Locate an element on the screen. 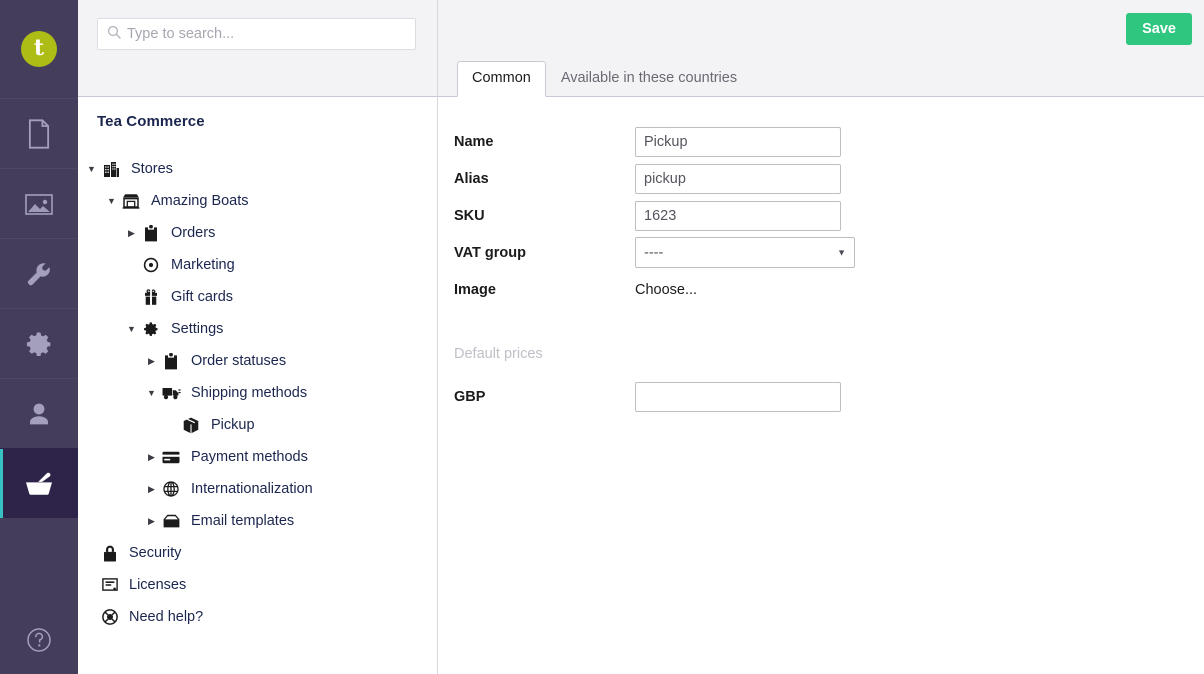 The height and width of the screenshot is (674, 1204). question-circle-icon is located at coordinates (39, 642).